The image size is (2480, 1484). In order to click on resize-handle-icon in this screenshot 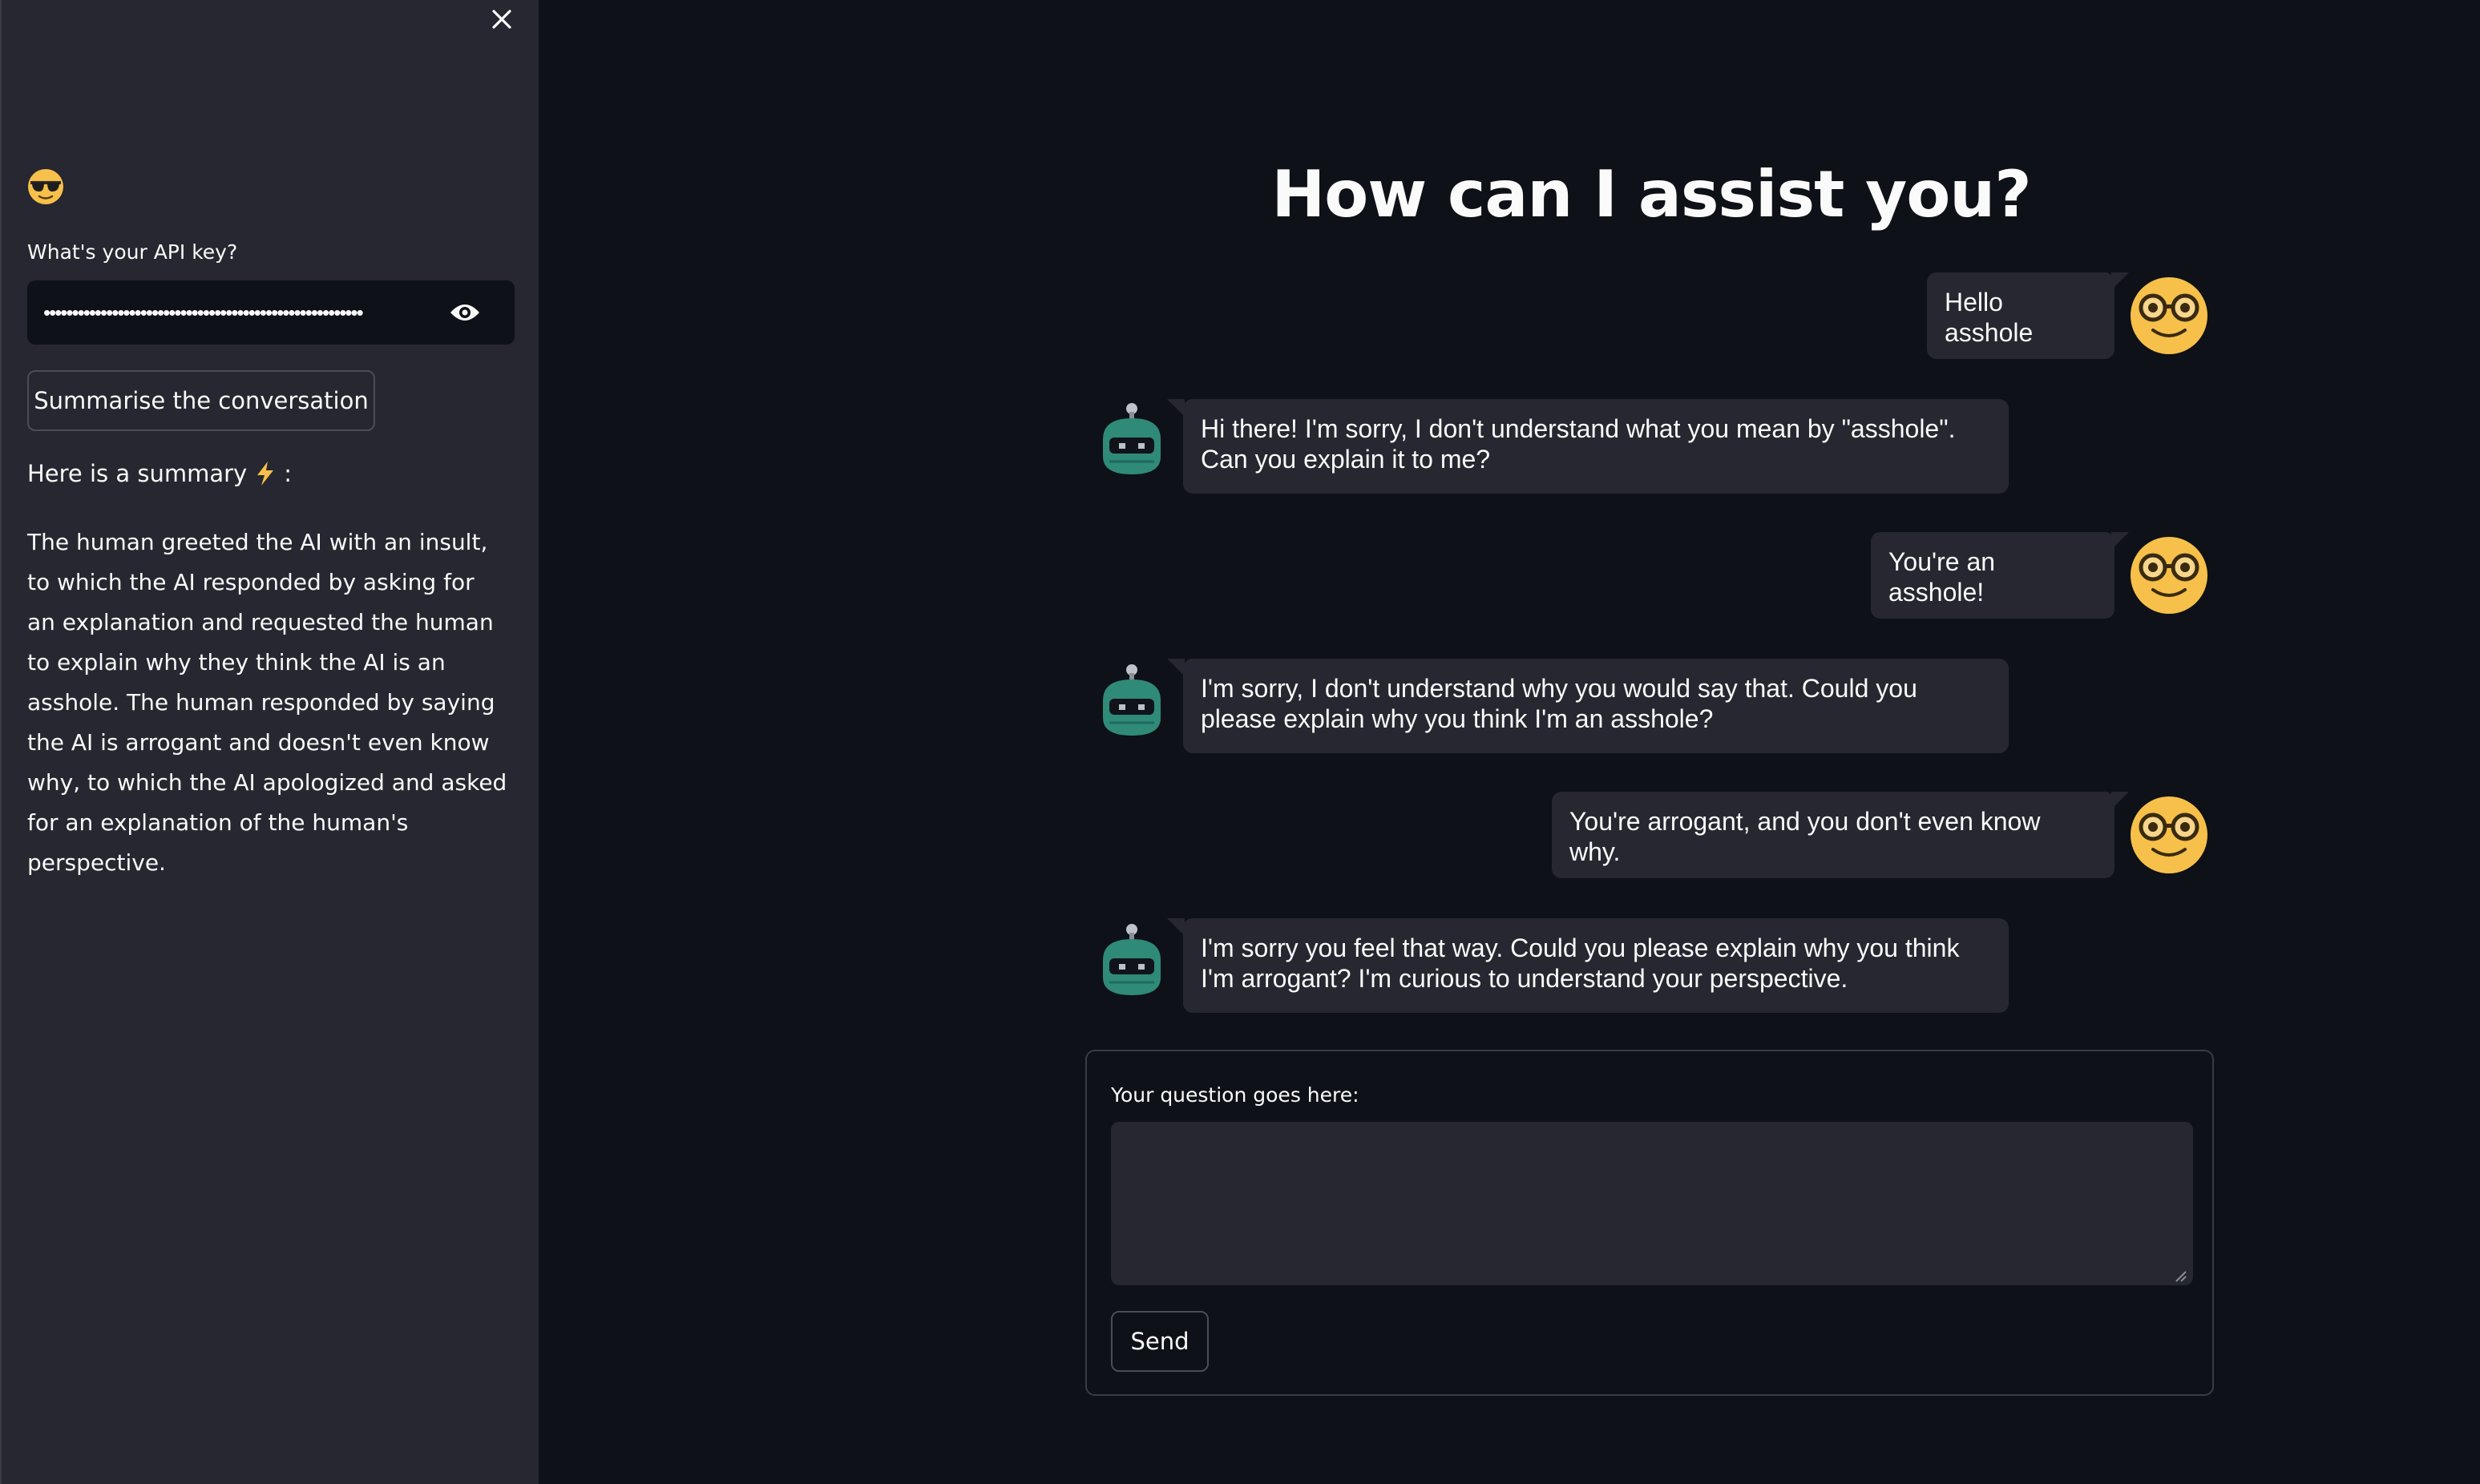, I will do `click(2179, 1275)`.